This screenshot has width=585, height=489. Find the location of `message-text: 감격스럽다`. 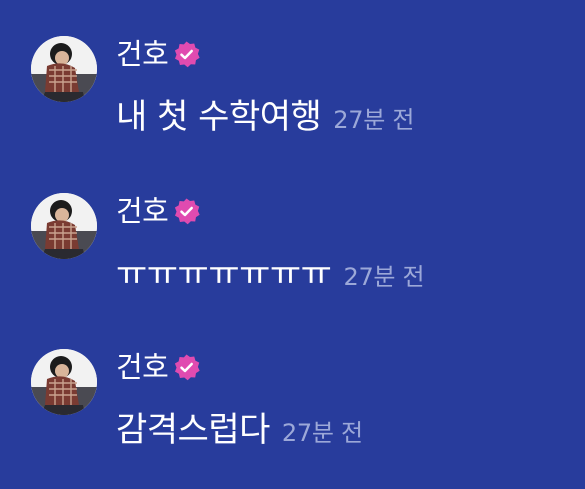

message-text: 감격스럽다 is located at coordinates (193, 430).